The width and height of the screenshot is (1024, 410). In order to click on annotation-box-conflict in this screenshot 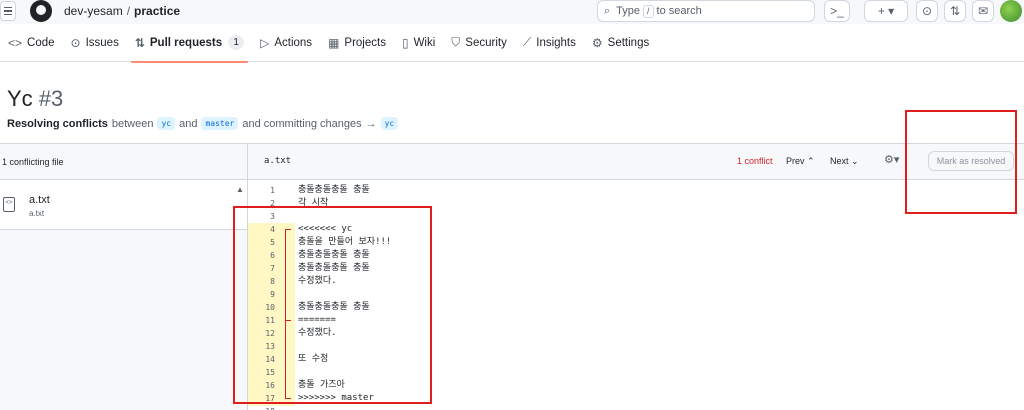, I will do `click(332, 305)`.